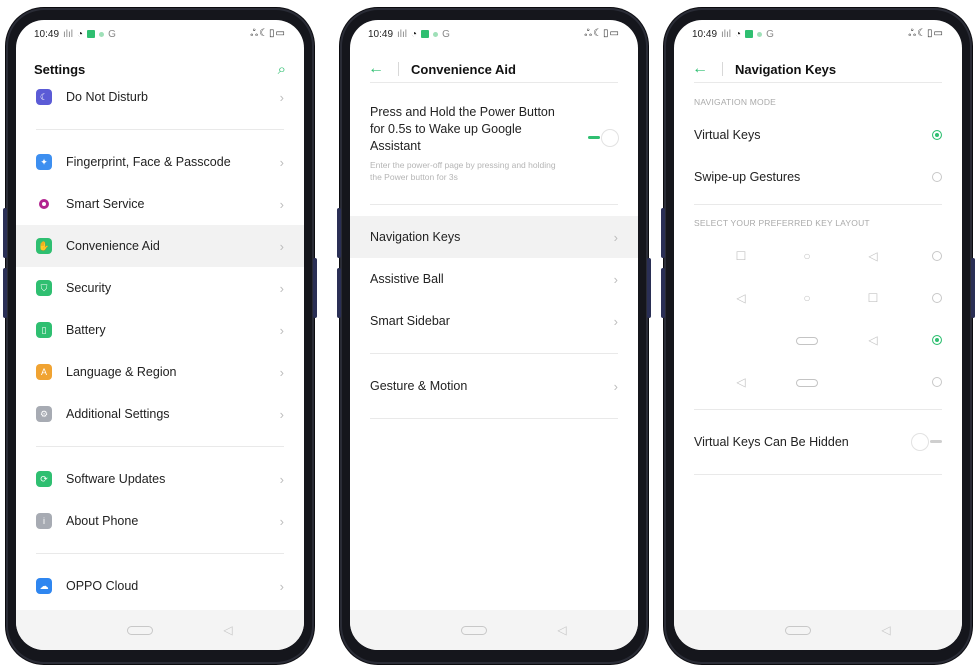 This screenshot has height=666, width=976. What do you see at coordinates (747, 177) in the screenshot?
I see `mode-option-label: Swipe-up Gestures` at bounding box center [747, 177].